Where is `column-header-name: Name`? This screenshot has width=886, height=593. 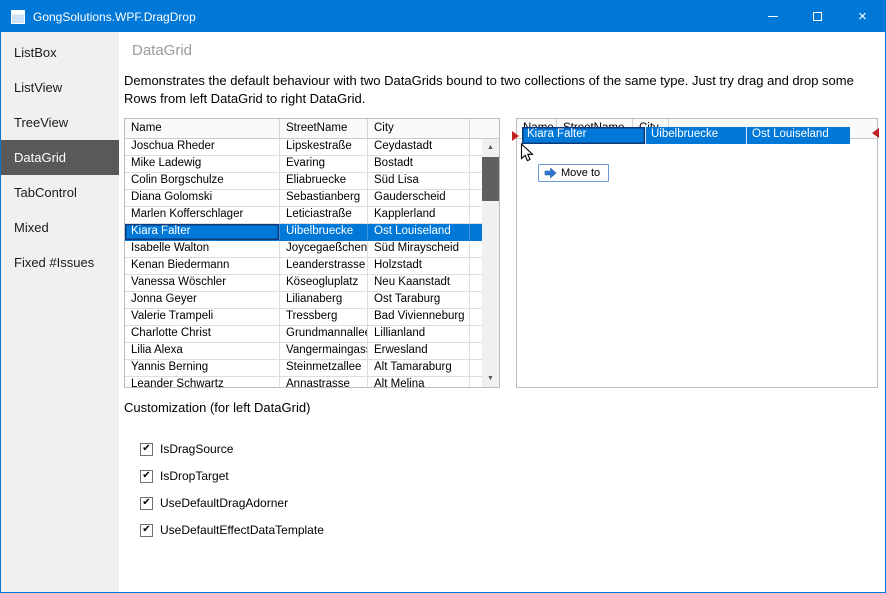
column-header-name: Name is located at coordinates (202, 128).